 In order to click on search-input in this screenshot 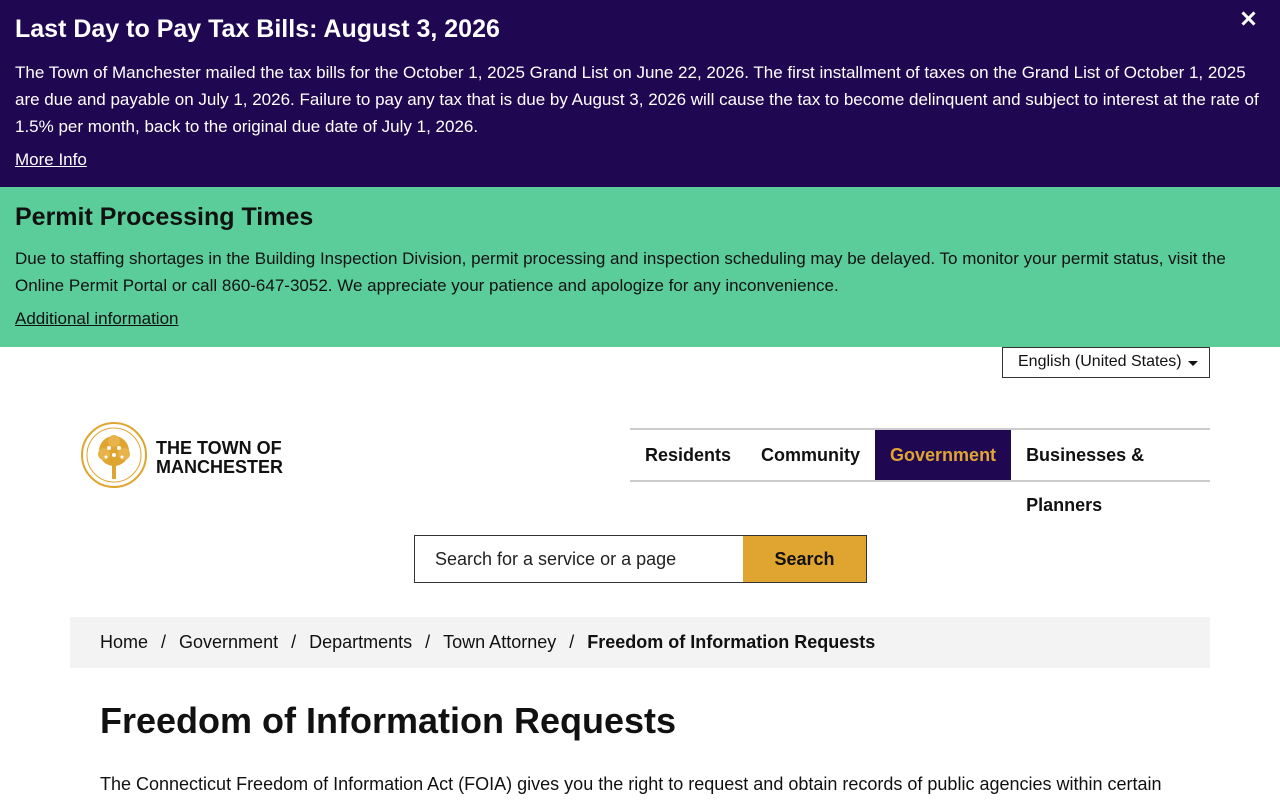, I will do `click(579, 559)`.